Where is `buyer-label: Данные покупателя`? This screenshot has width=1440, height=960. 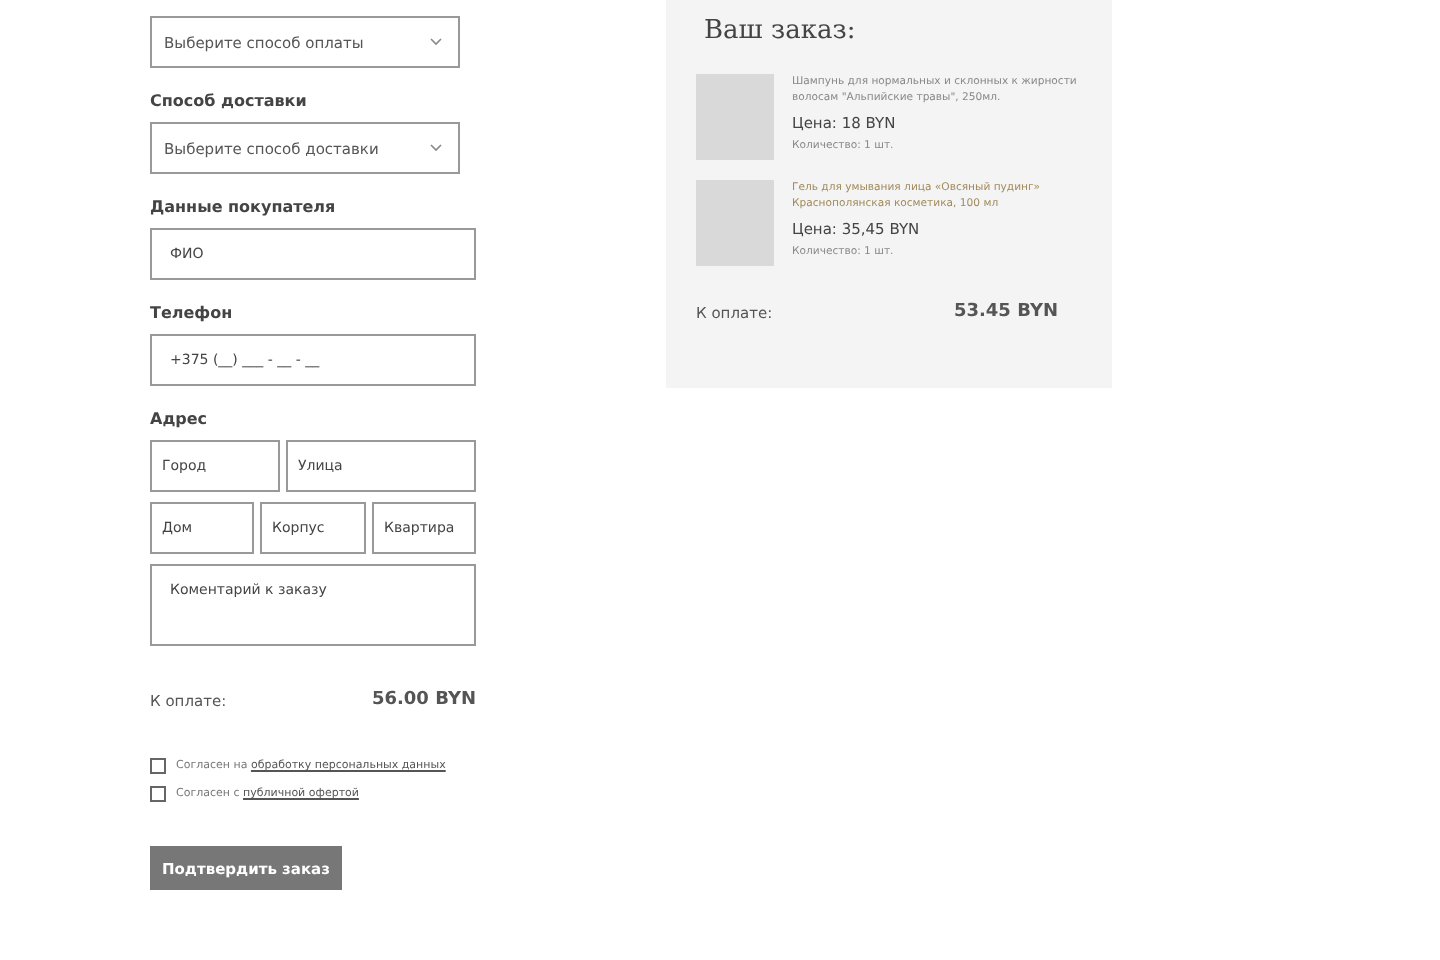 buyer-label: Данные покупателя is located at coordinates (244, 207).